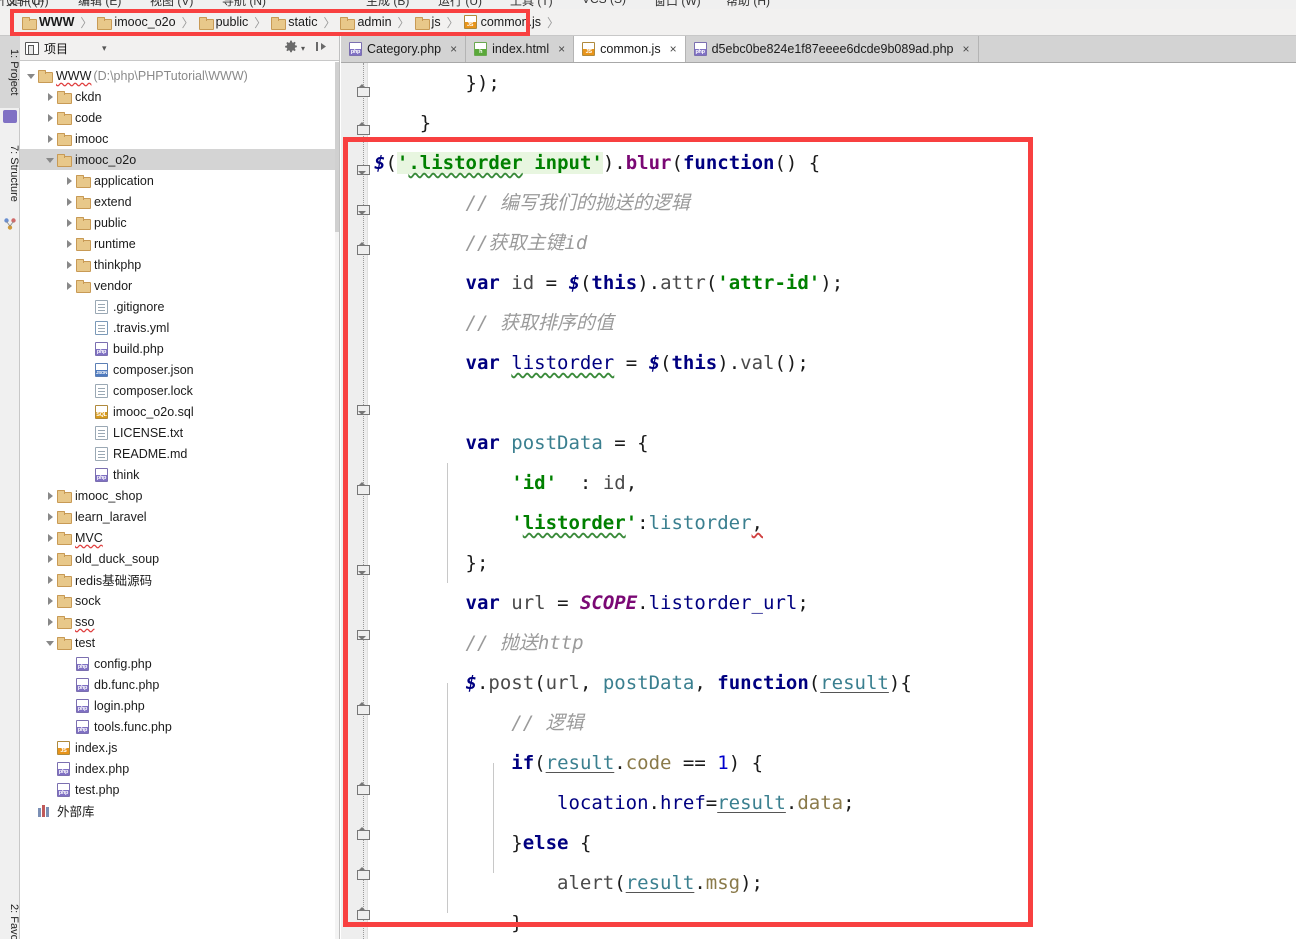 This screenshot has height=939, width=1296. I want to click on code-line: // 编写我们的抛送的逻辑, so click(832, 203).